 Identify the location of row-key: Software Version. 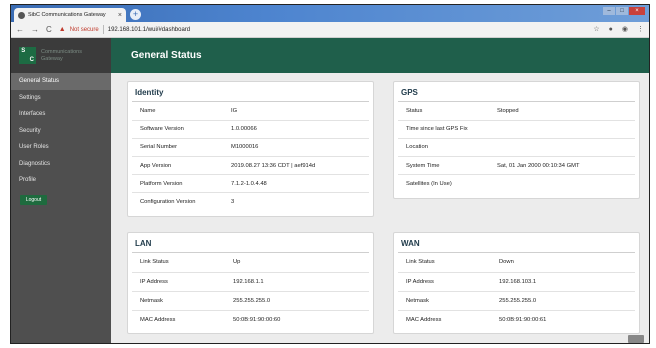
(180, 129).